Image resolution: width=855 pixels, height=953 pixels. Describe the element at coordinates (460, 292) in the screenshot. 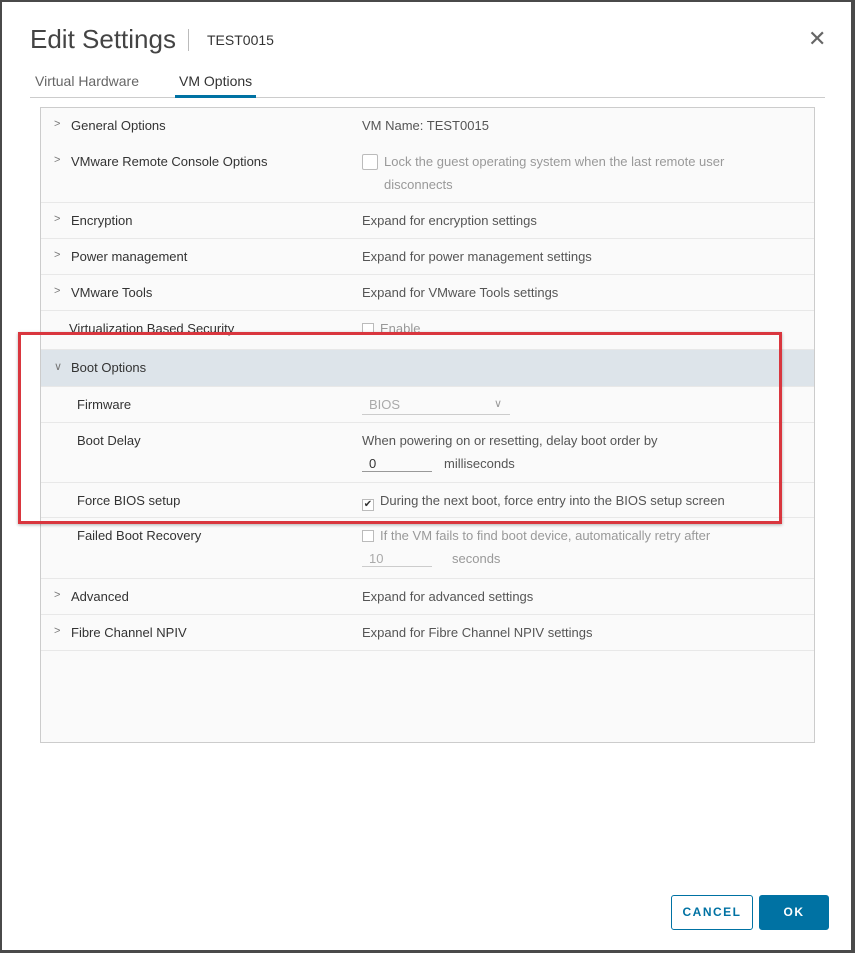

I see `row-value: Expand for VMware Tools settings` at that location.